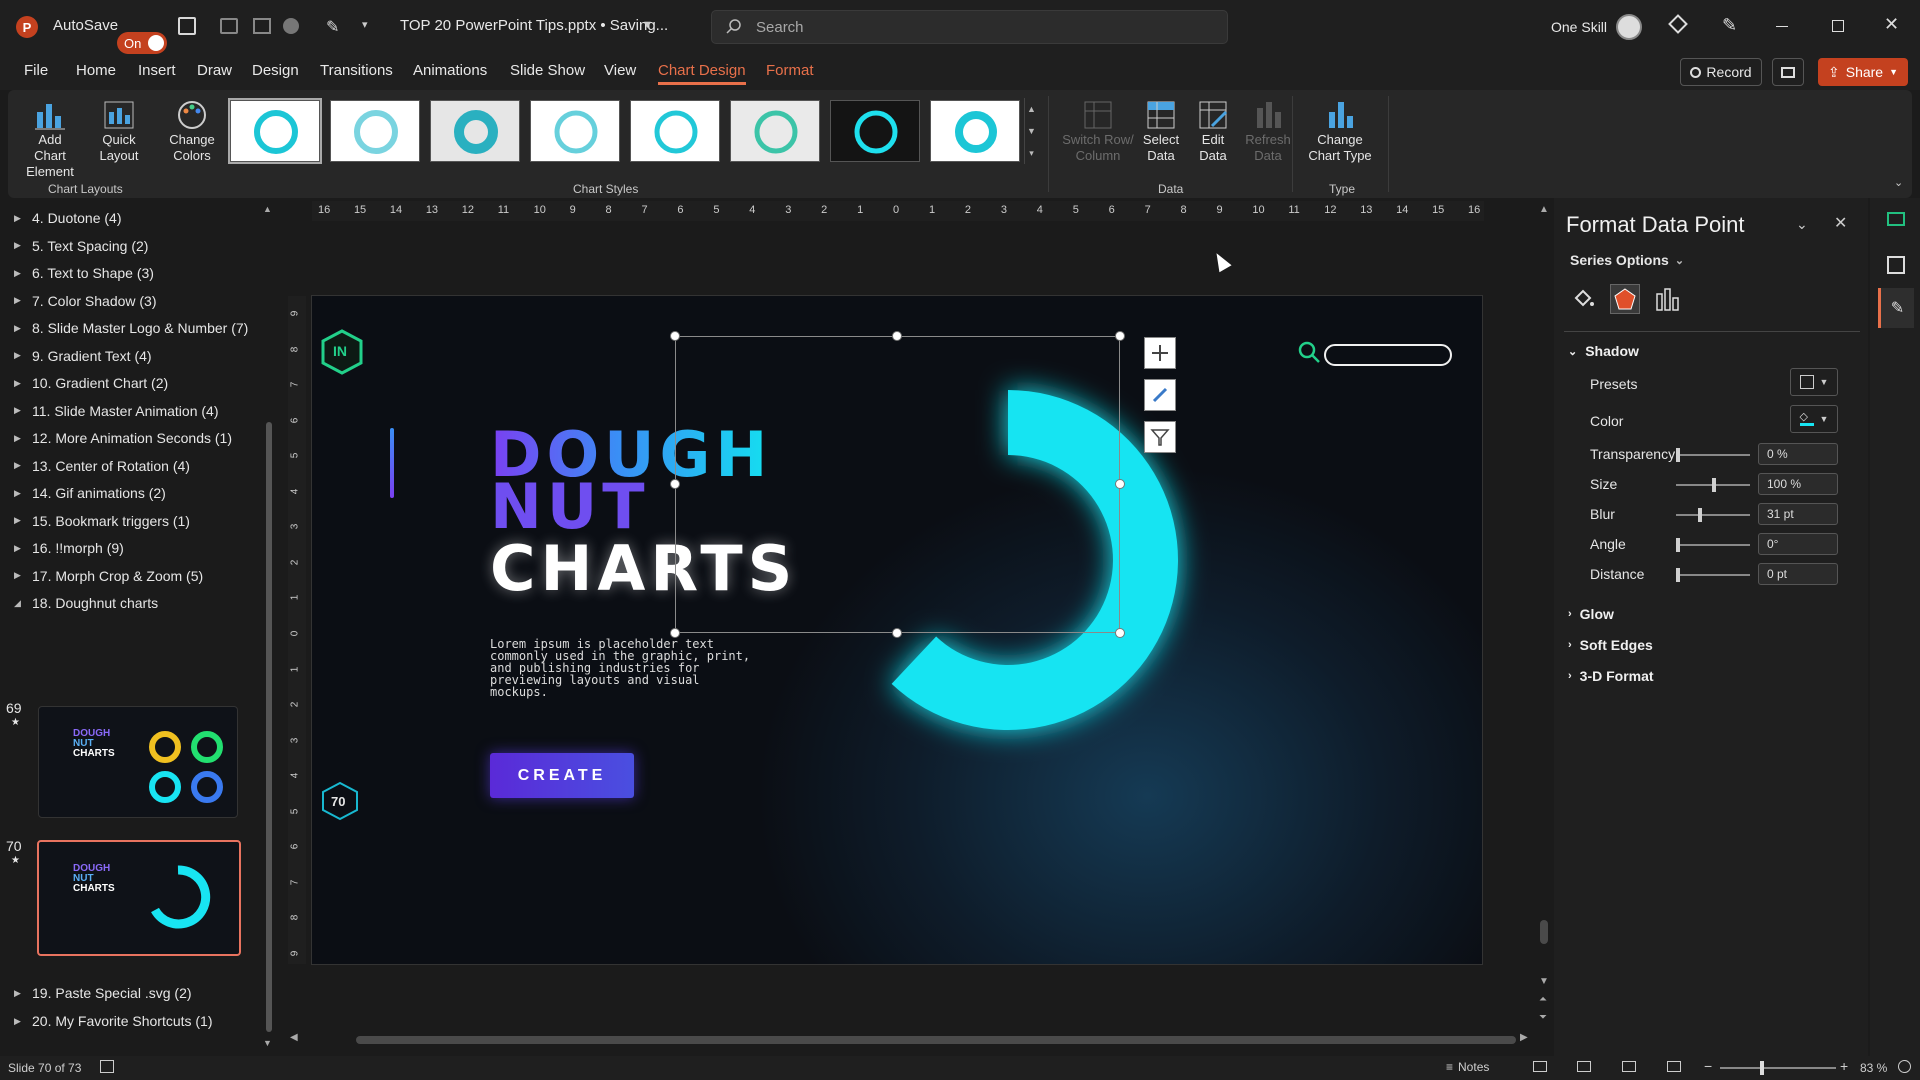 Image resolution: width=1920 pixels, height=1080 pixels. What do you see at coordinates (85, 301) in the screenshot?
I see `section-item: ▶ 7. Color Shadow (3)` at bounding box center [85, 301].